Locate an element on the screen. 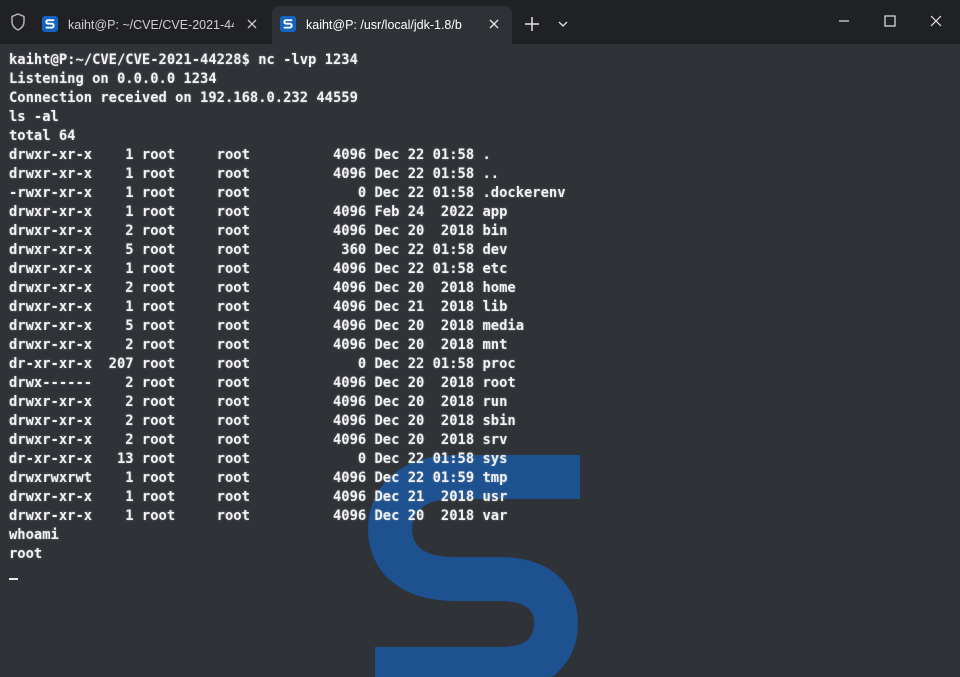  text-cursor is located at coordinates (13, 579).